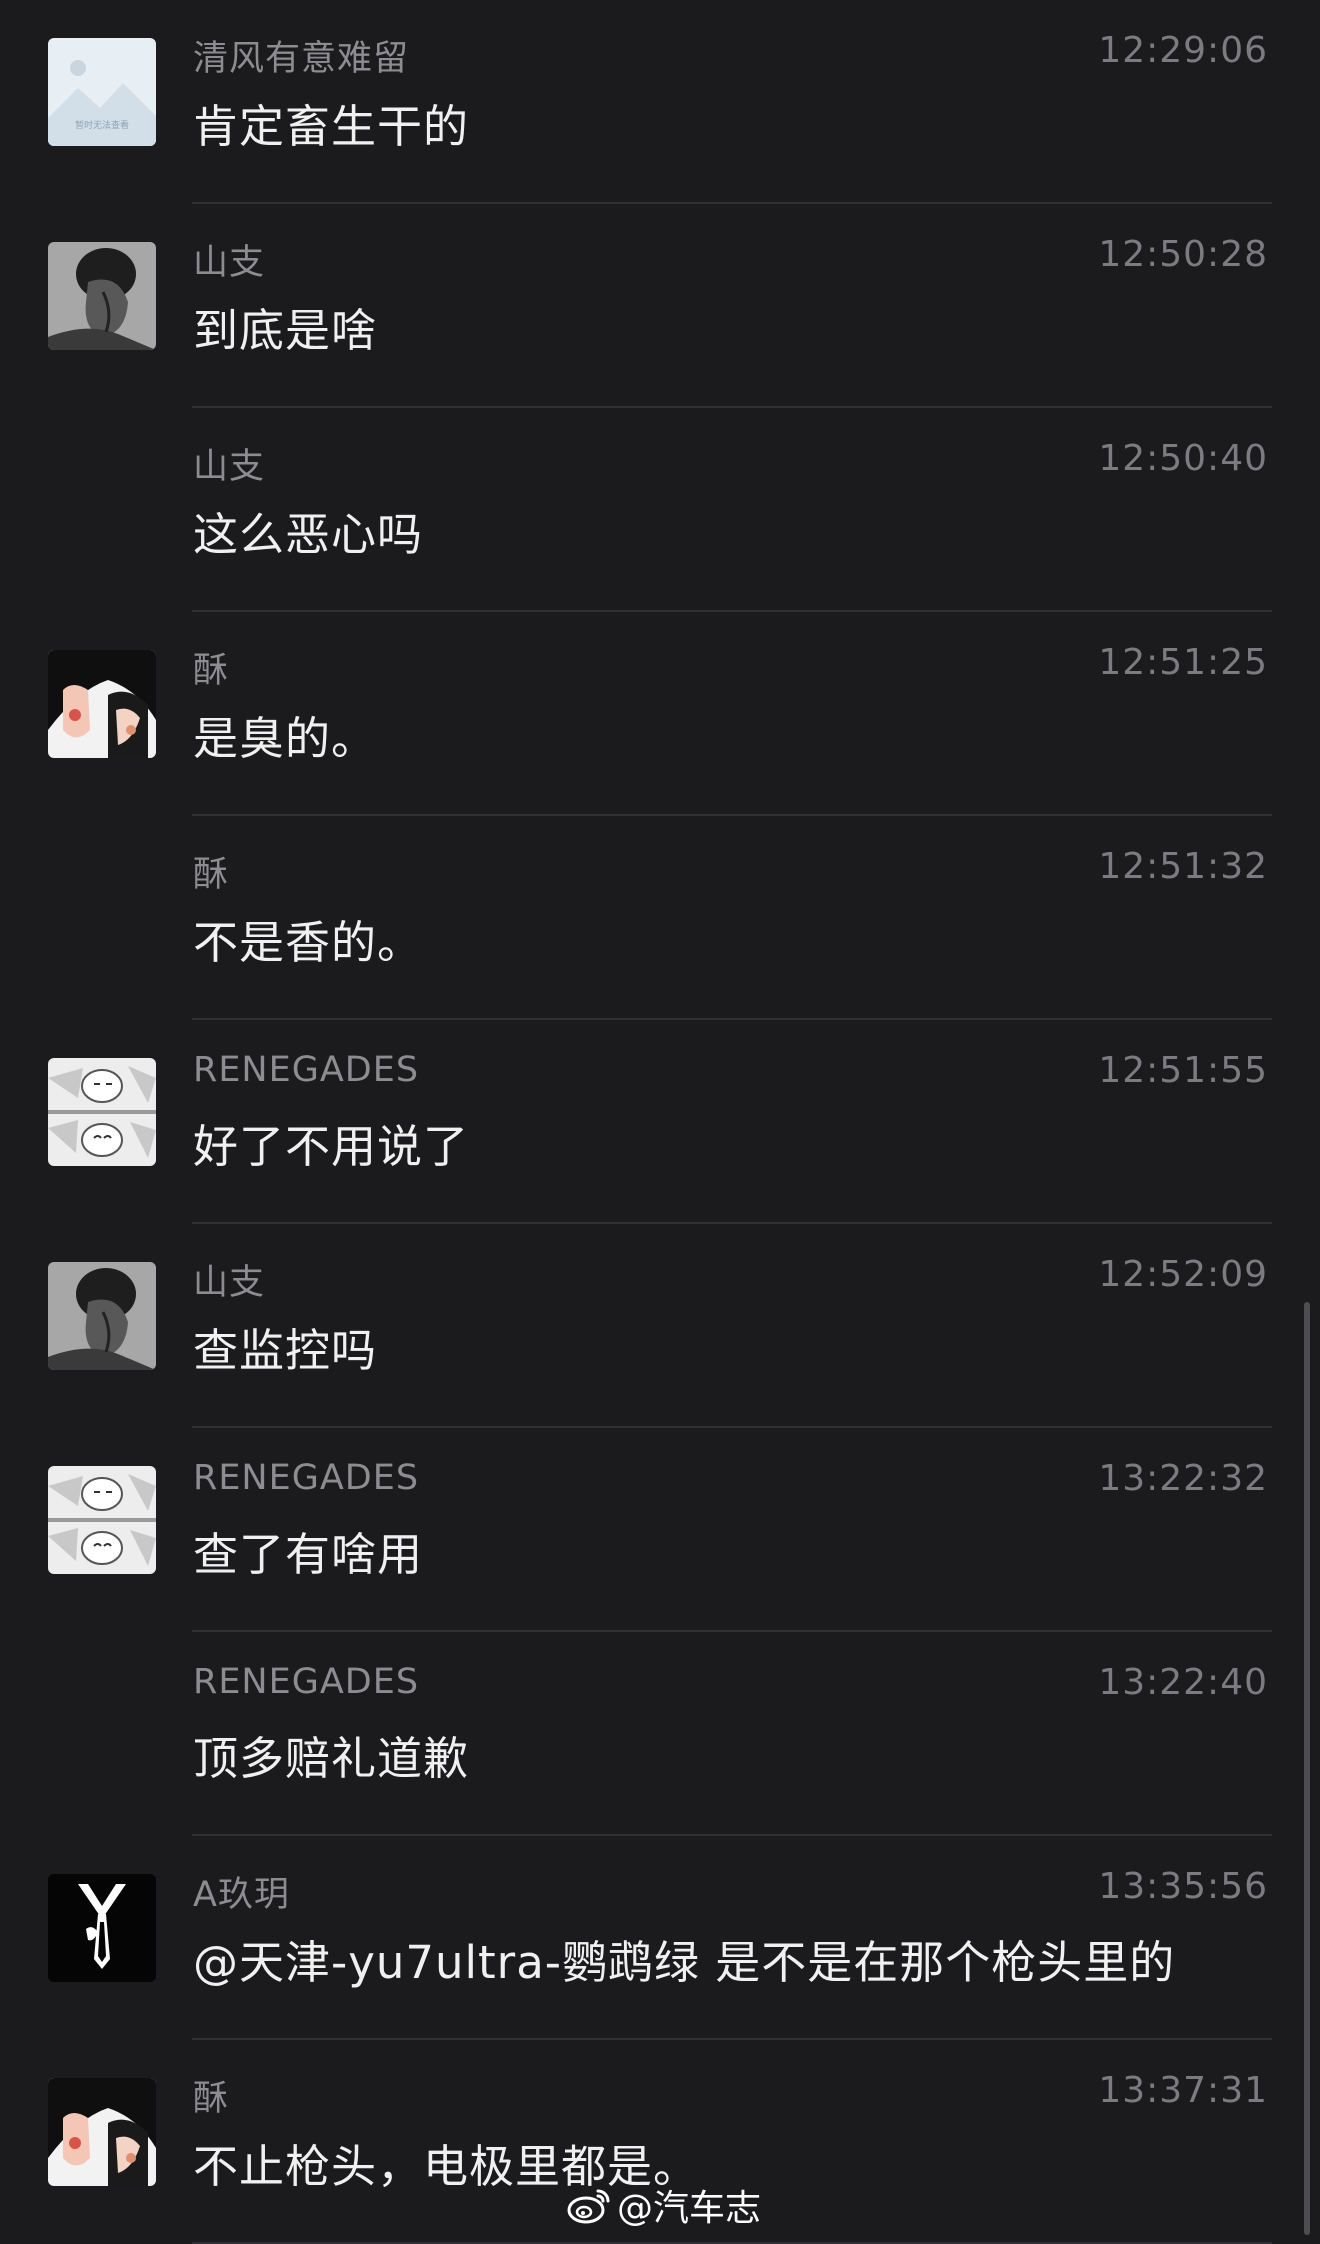 This screenshot has height=2244, width=1320. I want to click on message-item: A玖玥 13:35:56 @天津-yu7ultra-鹦鹉绿 是不是在那个枪头里的, so click(660, 1938).